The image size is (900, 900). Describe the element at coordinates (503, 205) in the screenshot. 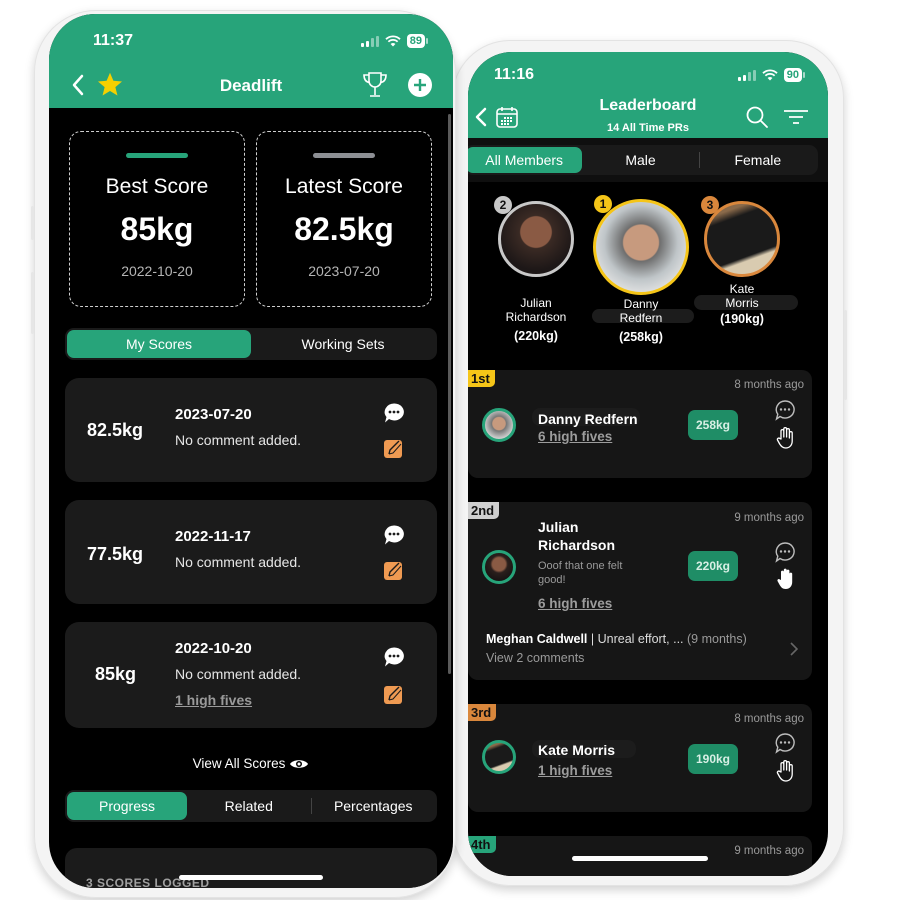

I see `rank-badge-2: 2` at that location.